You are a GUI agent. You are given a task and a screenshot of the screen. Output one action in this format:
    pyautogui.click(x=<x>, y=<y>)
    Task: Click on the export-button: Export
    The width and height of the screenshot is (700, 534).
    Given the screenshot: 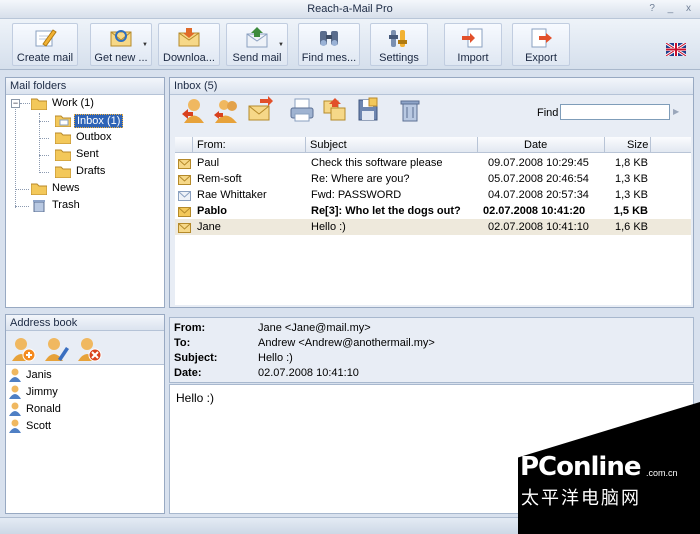 What is the action you would take?
    pyautogui.click(x=541, y=44)
    